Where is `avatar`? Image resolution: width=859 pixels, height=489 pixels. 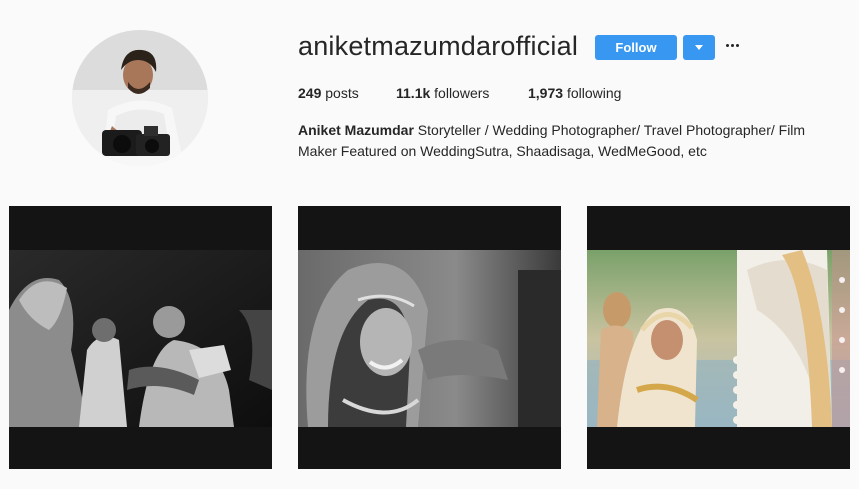
avatar is located at coordinates (140, 98).